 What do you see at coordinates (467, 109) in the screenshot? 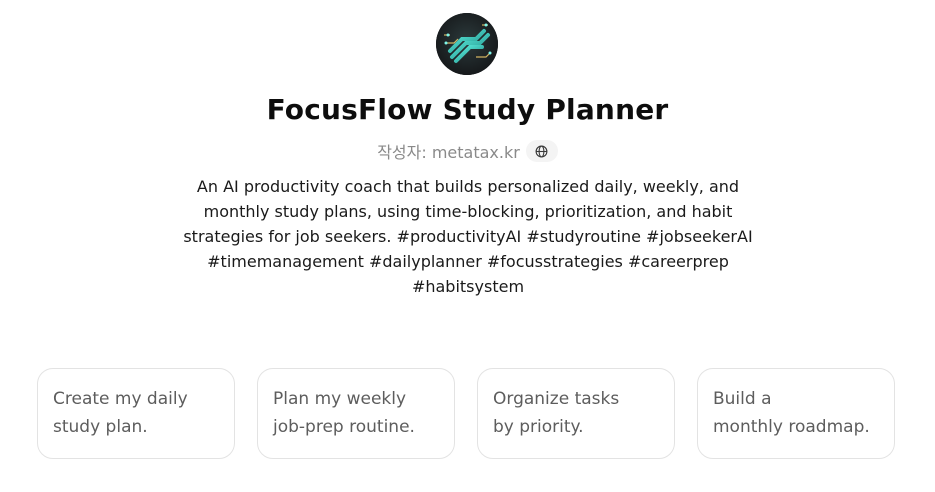
I see `gpt-title: FocusFlow Study Planner` at bounding box center [467, 109].